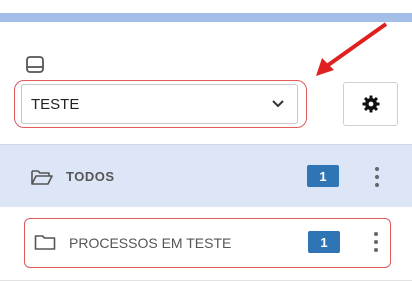  What do you see at coordinates (35, 64) in the screenshot?
I see `inbox-icon` at bounding box center [35, 64].